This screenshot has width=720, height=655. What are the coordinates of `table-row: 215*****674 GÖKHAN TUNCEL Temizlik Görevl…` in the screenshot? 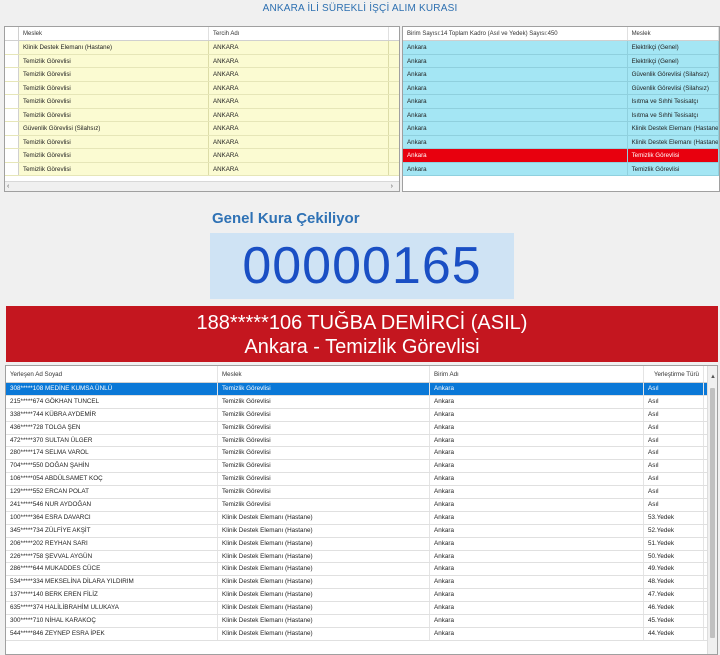 It's located at (361, 402).